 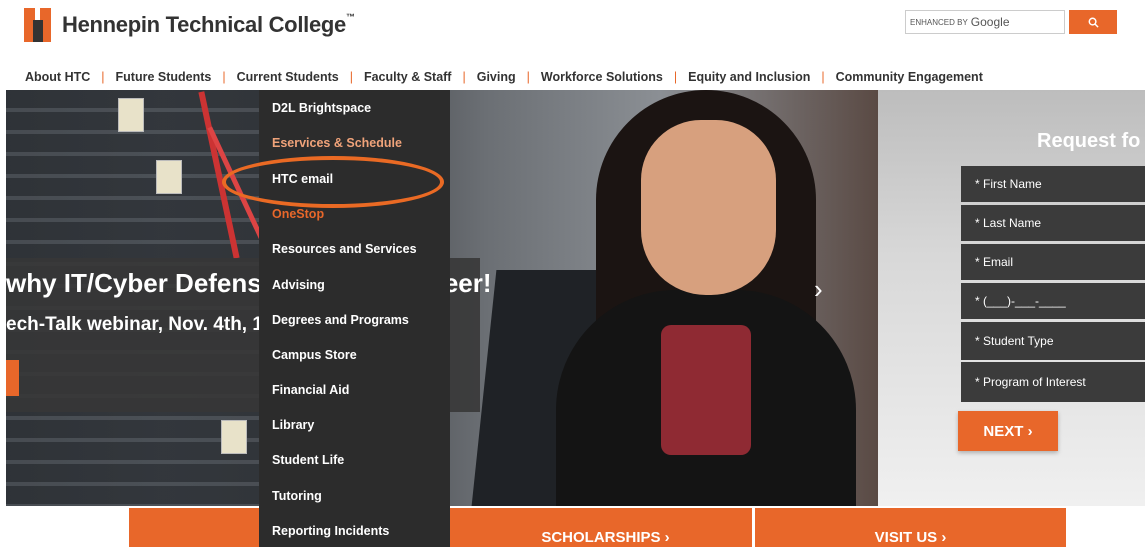 What do you see at coordinates (605, 527) in the screenshot?
I see `scholarships-button: SCHOLARSHIPS ›` at bounding box center [605, 527].